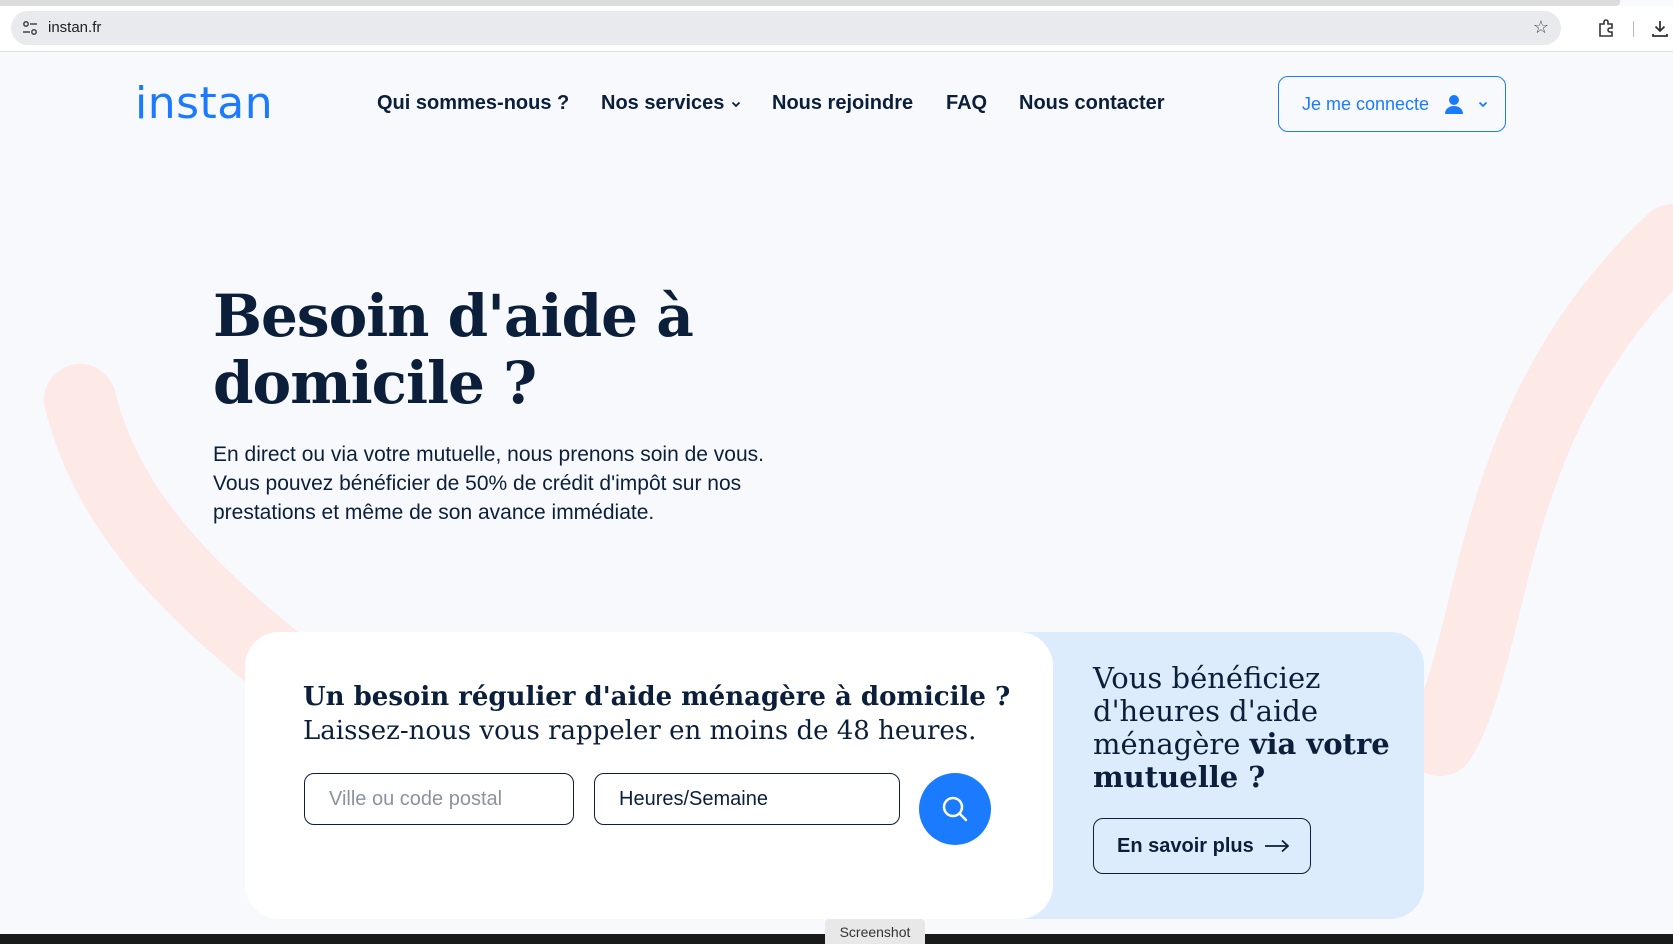  Describe the element at coordinates (663, 103) in the screenshot. I see `nav-nos-services-label: Nos services` at that location.